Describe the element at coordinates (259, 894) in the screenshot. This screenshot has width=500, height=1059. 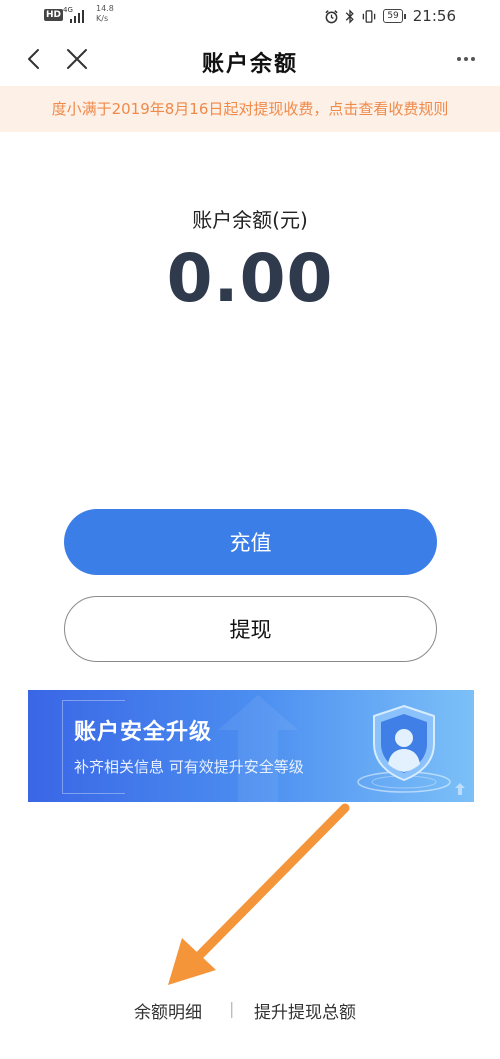
I see `annotation-arrow` at that location.